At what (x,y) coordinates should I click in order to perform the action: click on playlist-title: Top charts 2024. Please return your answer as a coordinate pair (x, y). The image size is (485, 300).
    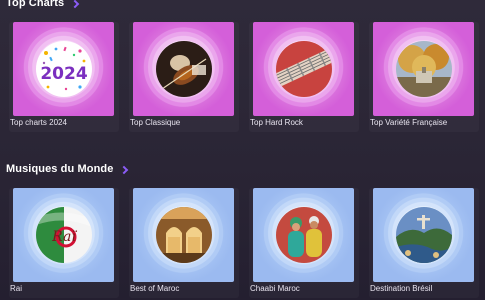
    Looking at the image, I should click on (66, 122).